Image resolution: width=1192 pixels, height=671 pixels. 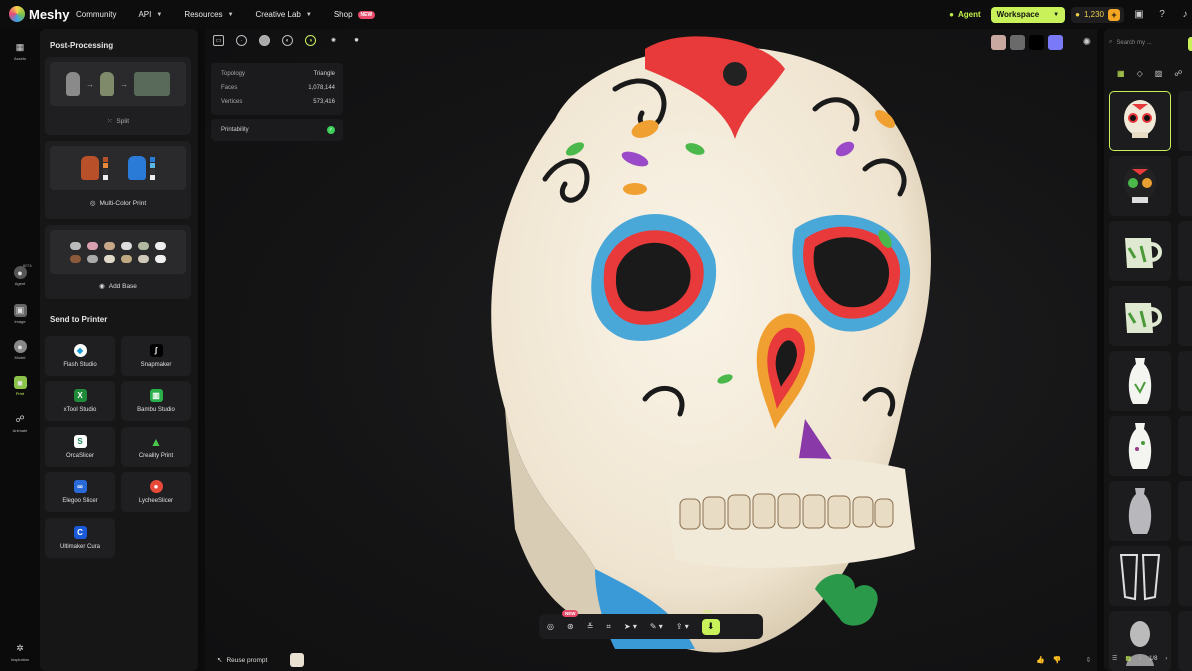 What do you see at coordinates (608, 627) in the screenshot?
I see `frame-icon: ⌗` at bounding box center [608, 627].